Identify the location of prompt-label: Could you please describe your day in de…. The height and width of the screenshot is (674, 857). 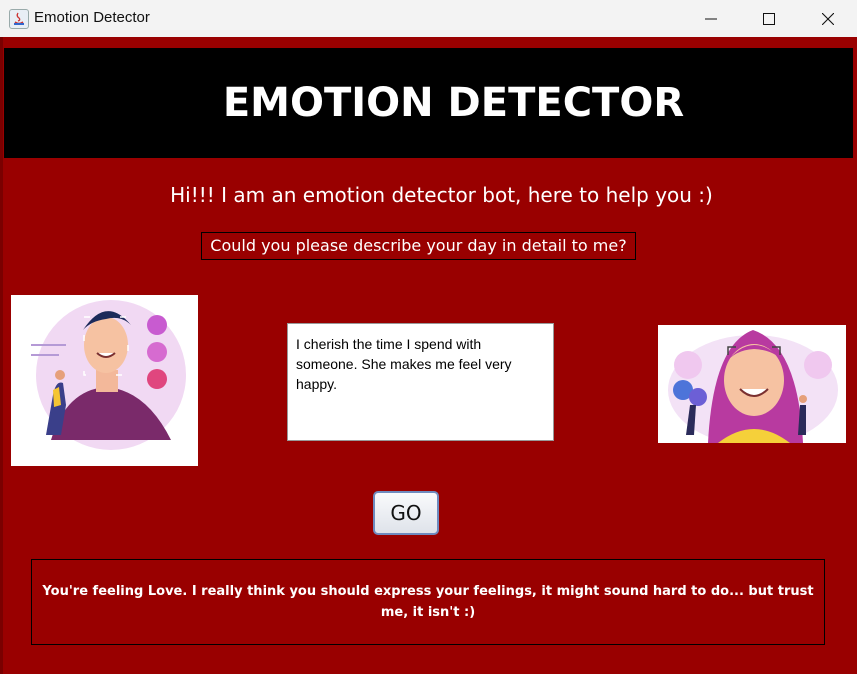
(418, 246).